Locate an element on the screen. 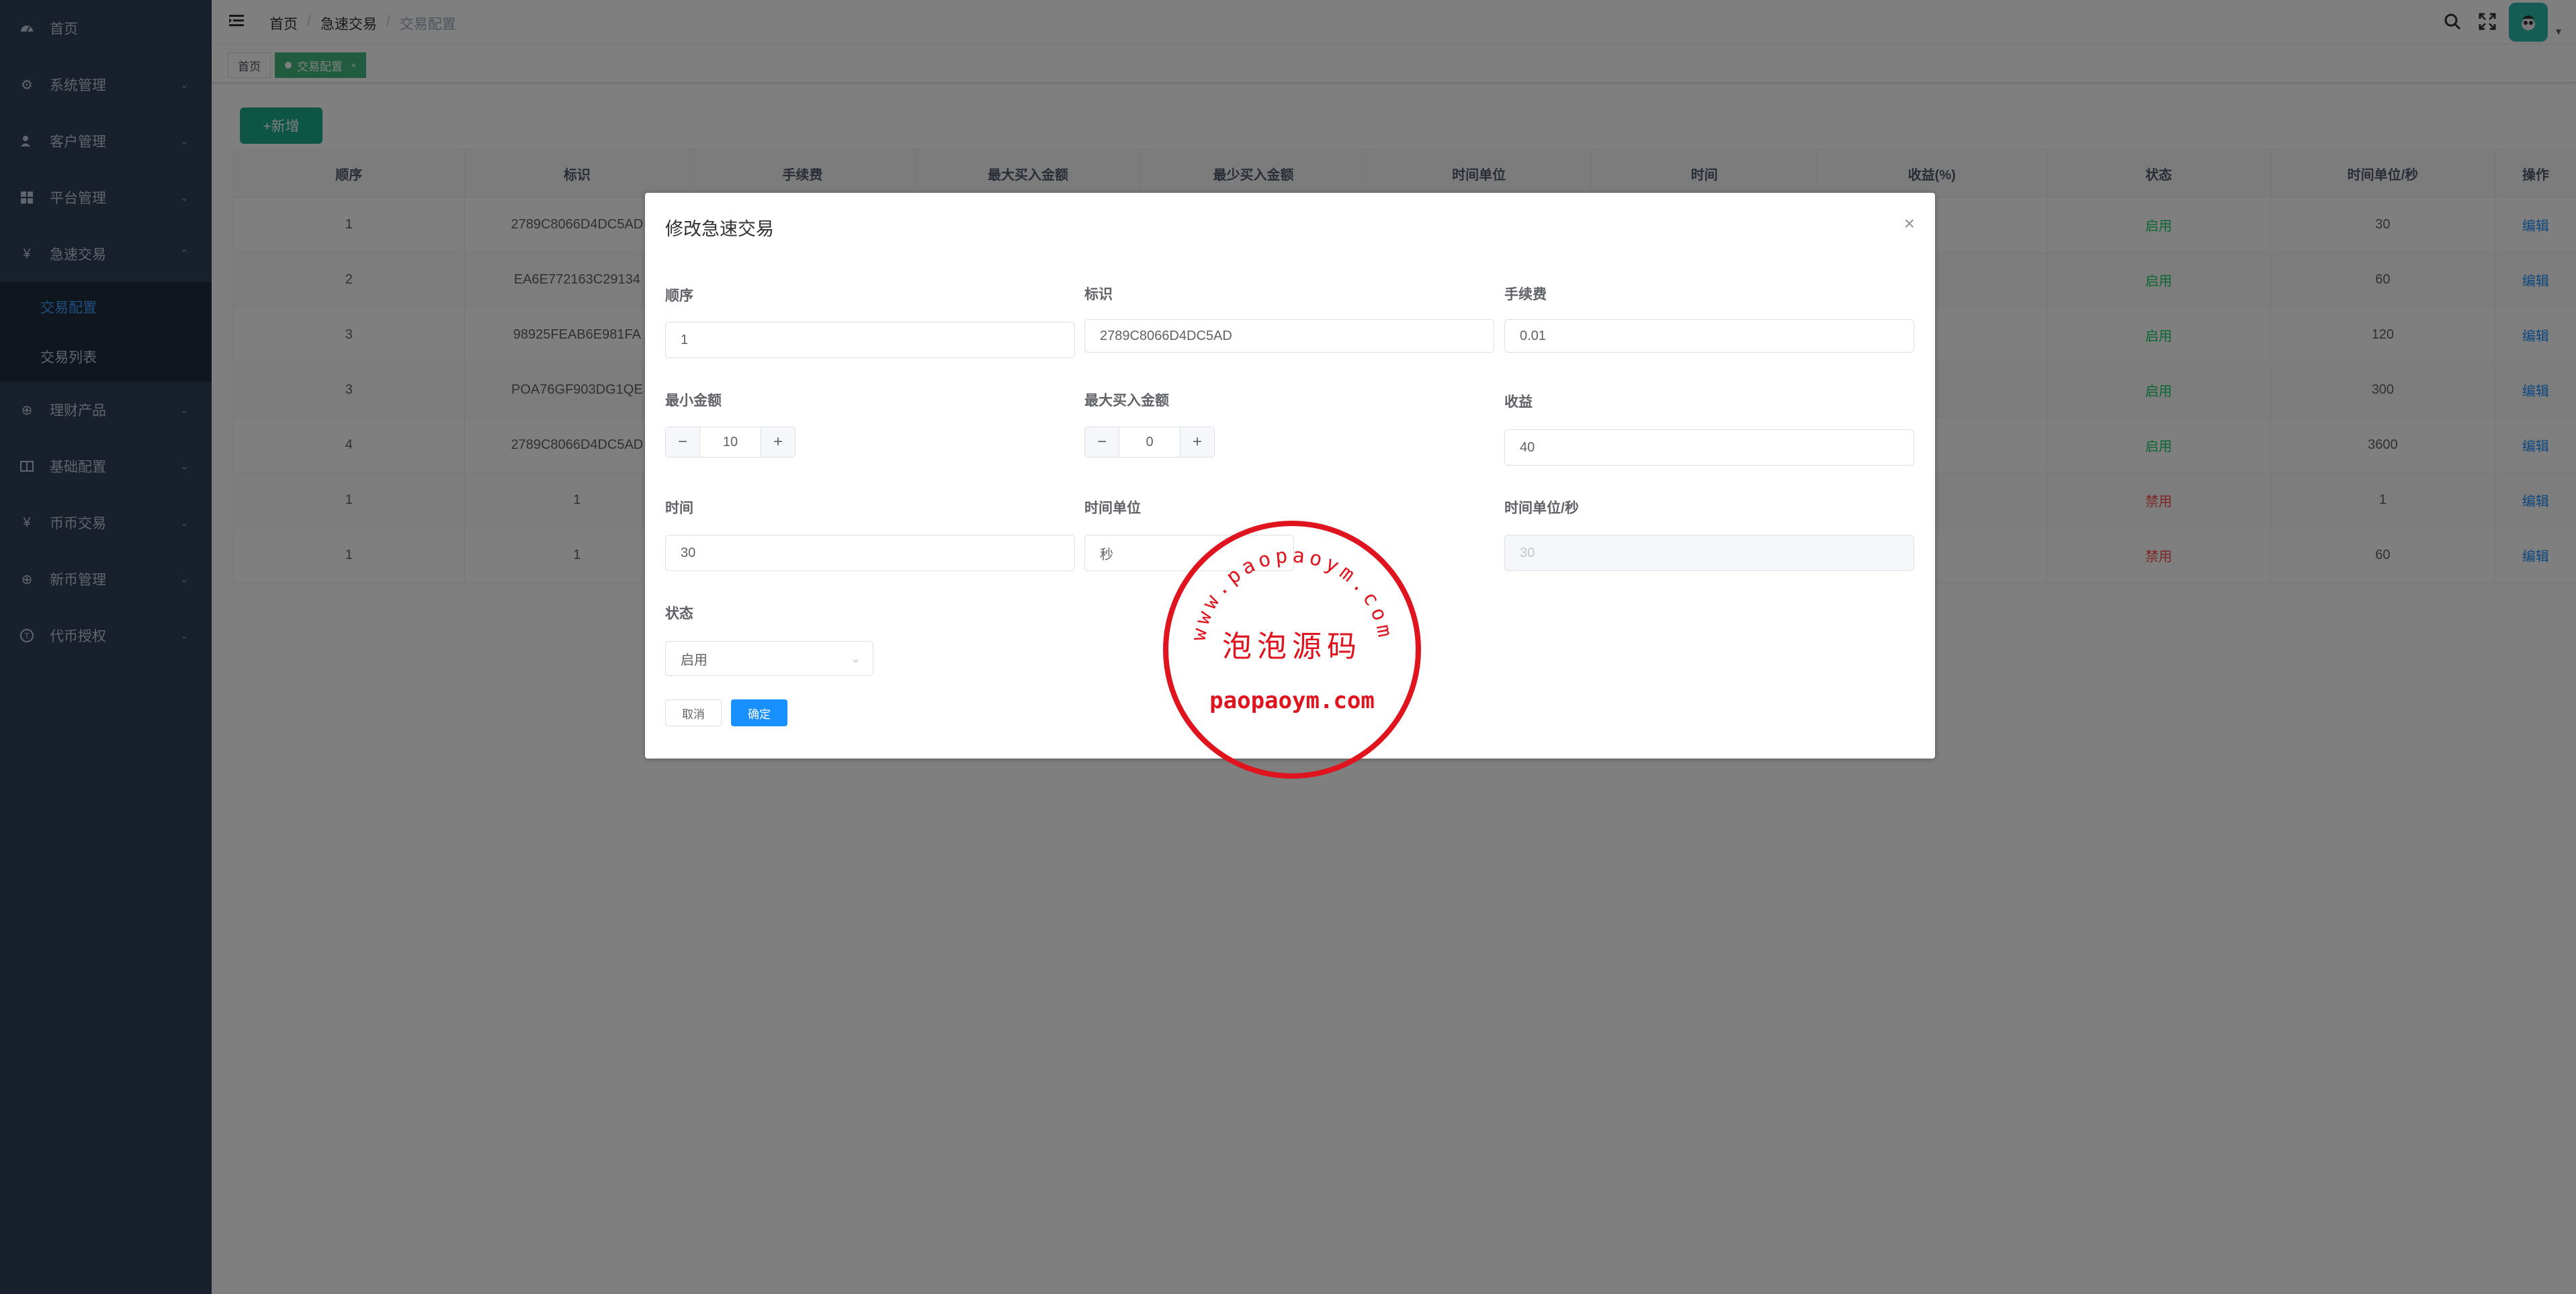  fee-input: 0.01 is located at coordinates (1709, 336).